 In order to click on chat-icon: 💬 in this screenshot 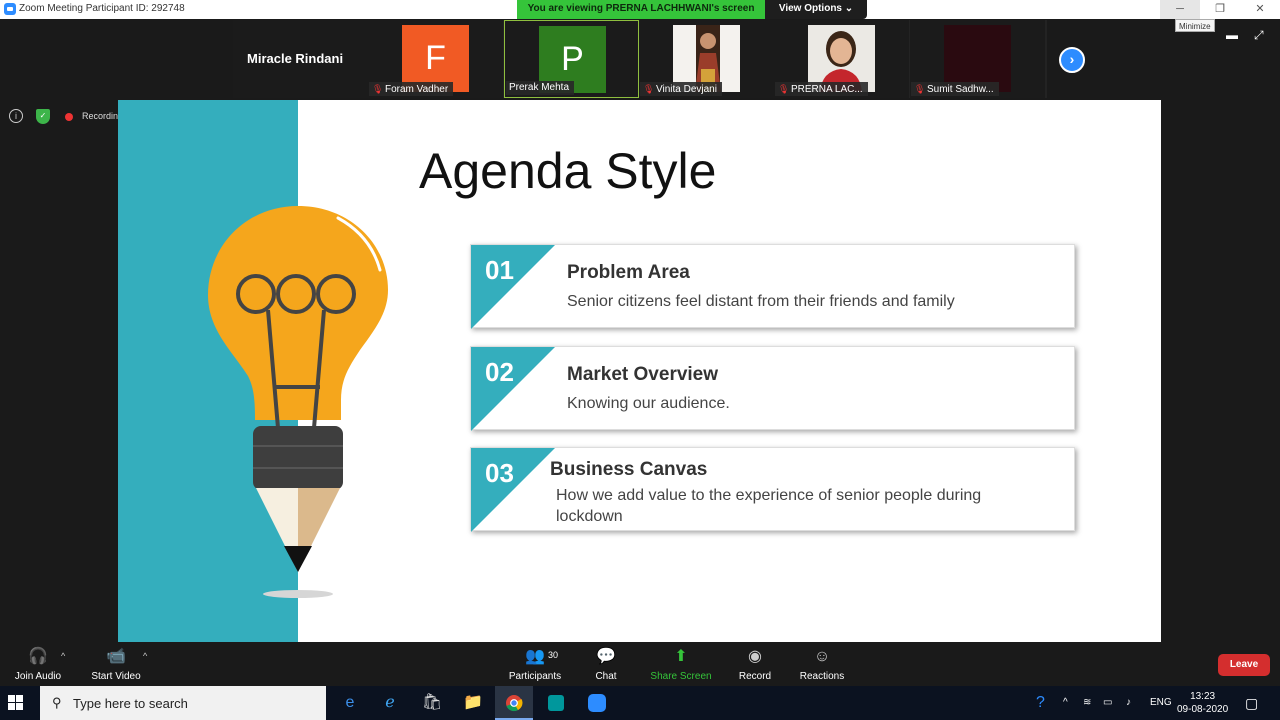, I will do `click(606, 656)`.